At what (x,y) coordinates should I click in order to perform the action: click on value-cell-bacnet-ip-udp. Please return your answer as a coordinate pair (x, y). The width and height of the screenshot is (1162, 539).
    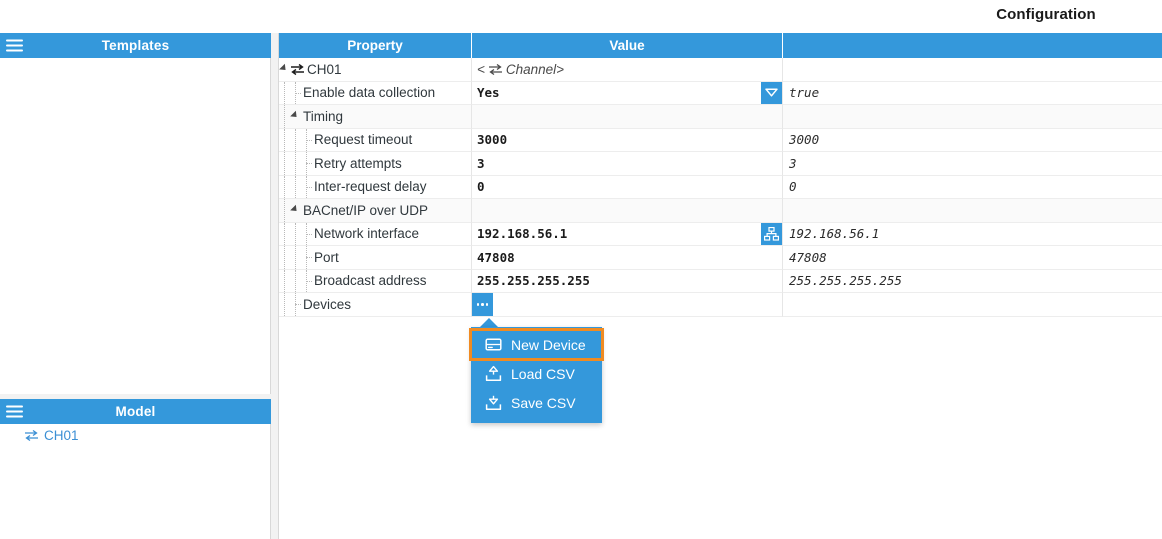
    Looking at the image, I should click on (627, 211).